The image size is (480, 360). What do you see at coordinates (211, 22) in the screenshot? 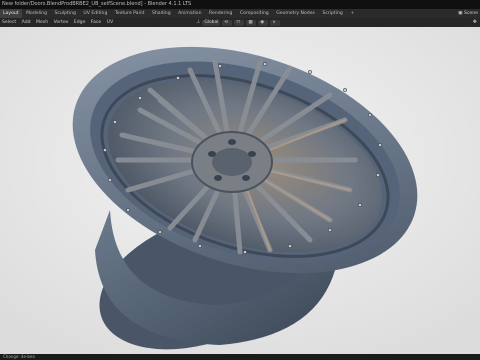
I see `transform-orientation-dropdown: Global` at bounding box center [211, 22].